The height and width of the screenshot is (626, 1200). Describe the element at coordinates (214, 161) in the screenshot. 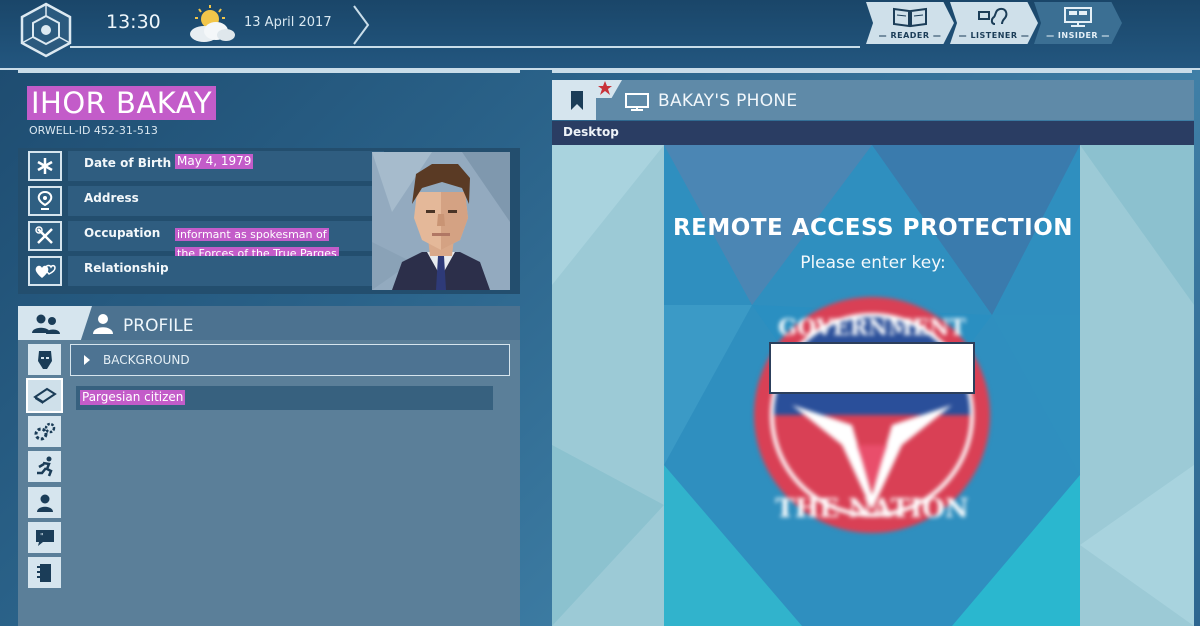

I see `date-of-birth-value: May 4, 1979` at that location.